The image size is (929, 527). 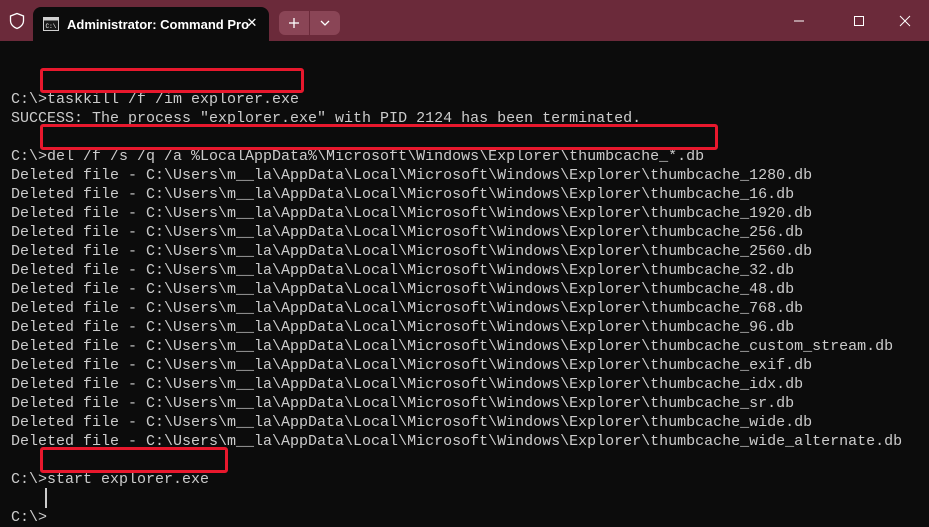 I want to click on tab-title: Administrator: Command Pro, so click(x=158, y=24).